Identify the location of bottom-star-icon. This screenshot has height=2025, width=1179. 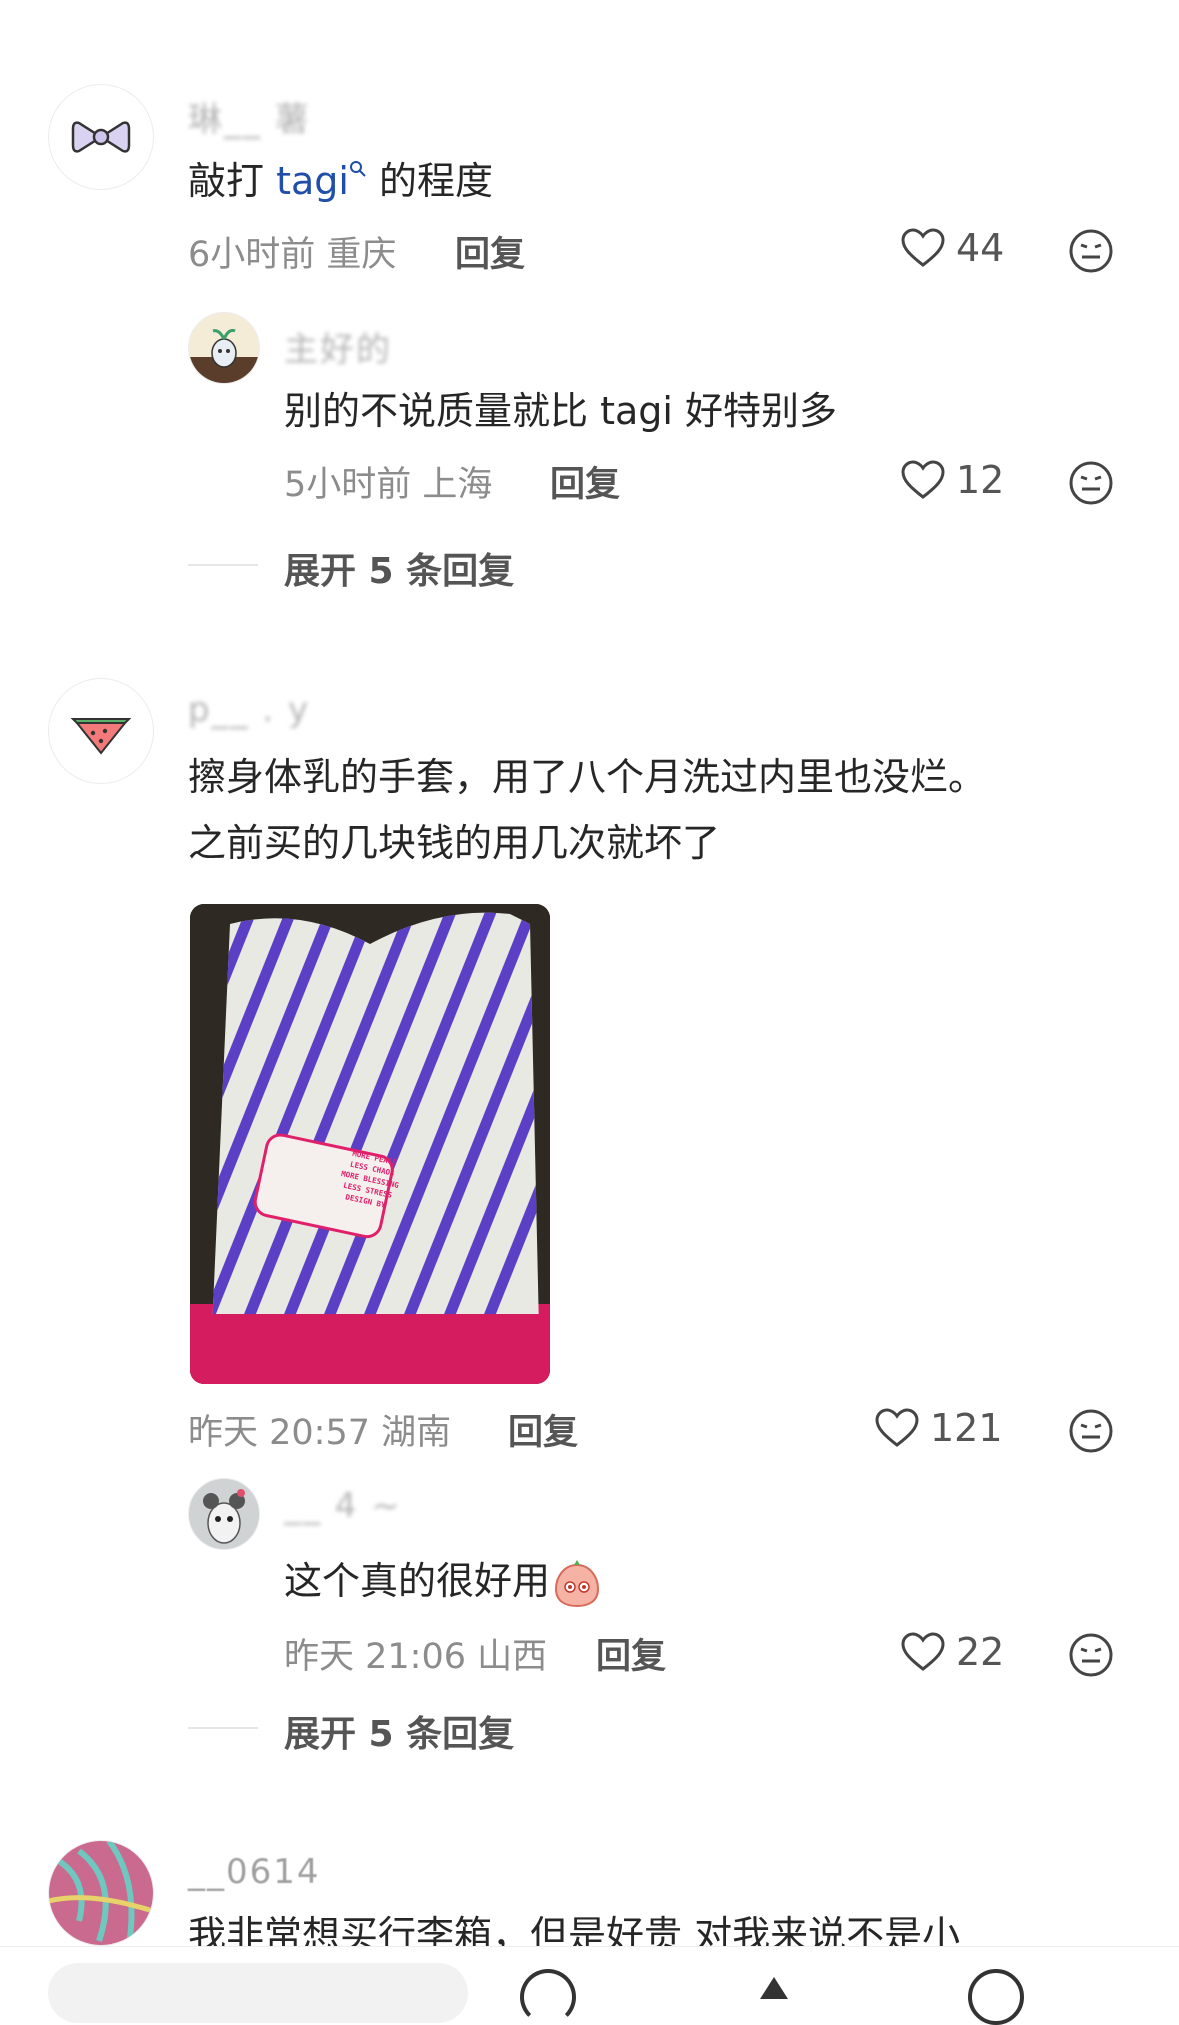
(774, 1988).